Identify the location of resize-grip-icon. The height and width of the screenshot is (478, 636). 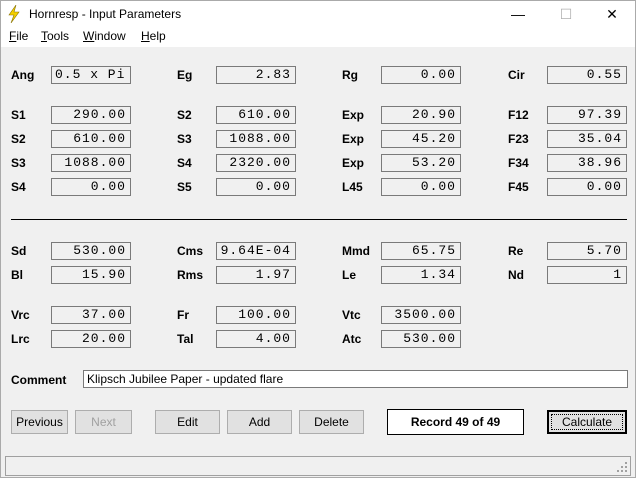
(622, 467).